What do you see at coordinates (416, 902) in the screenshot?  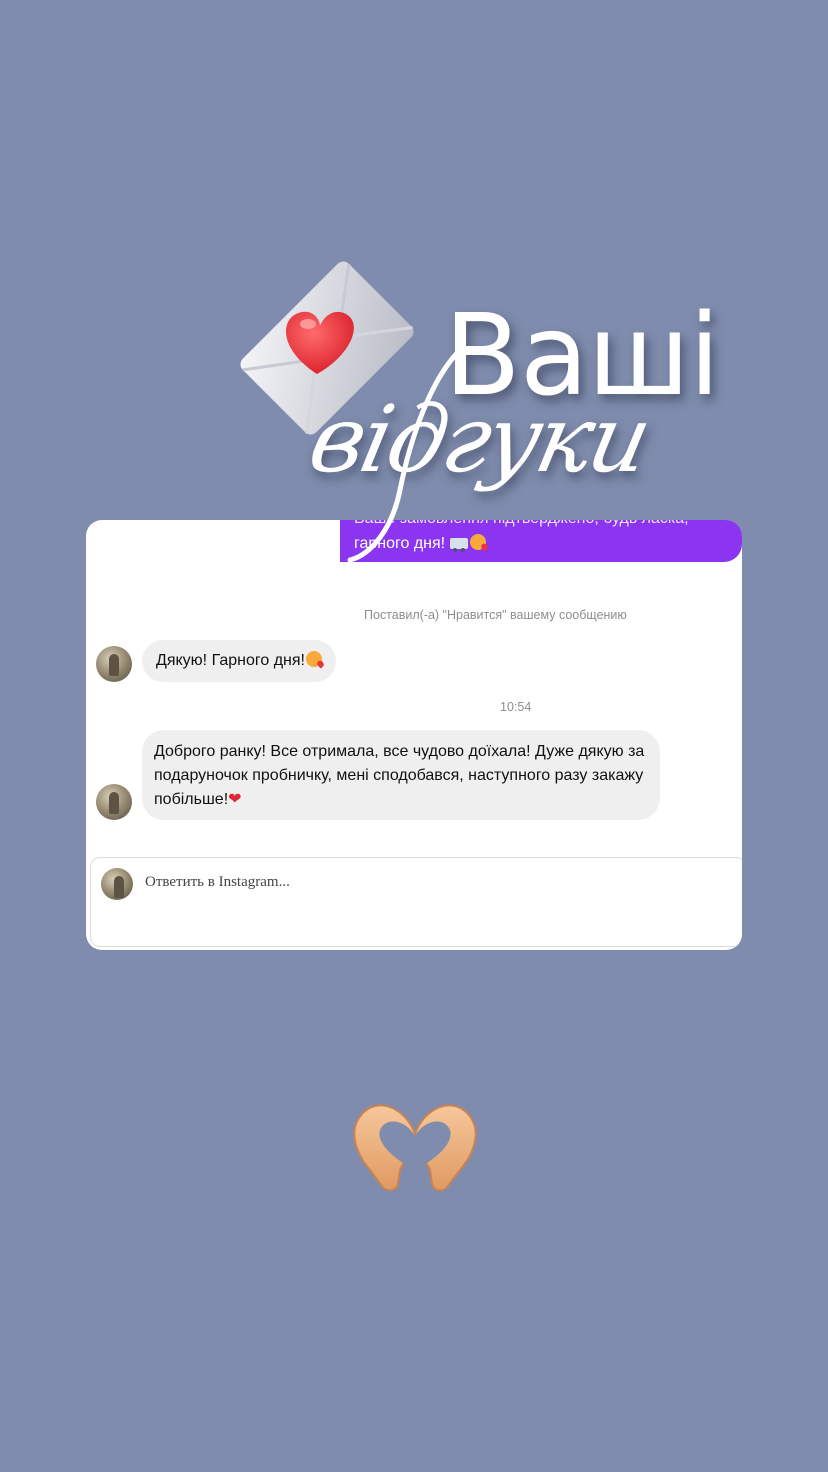 I see `reply-bar` at bounding box center [416, 902].